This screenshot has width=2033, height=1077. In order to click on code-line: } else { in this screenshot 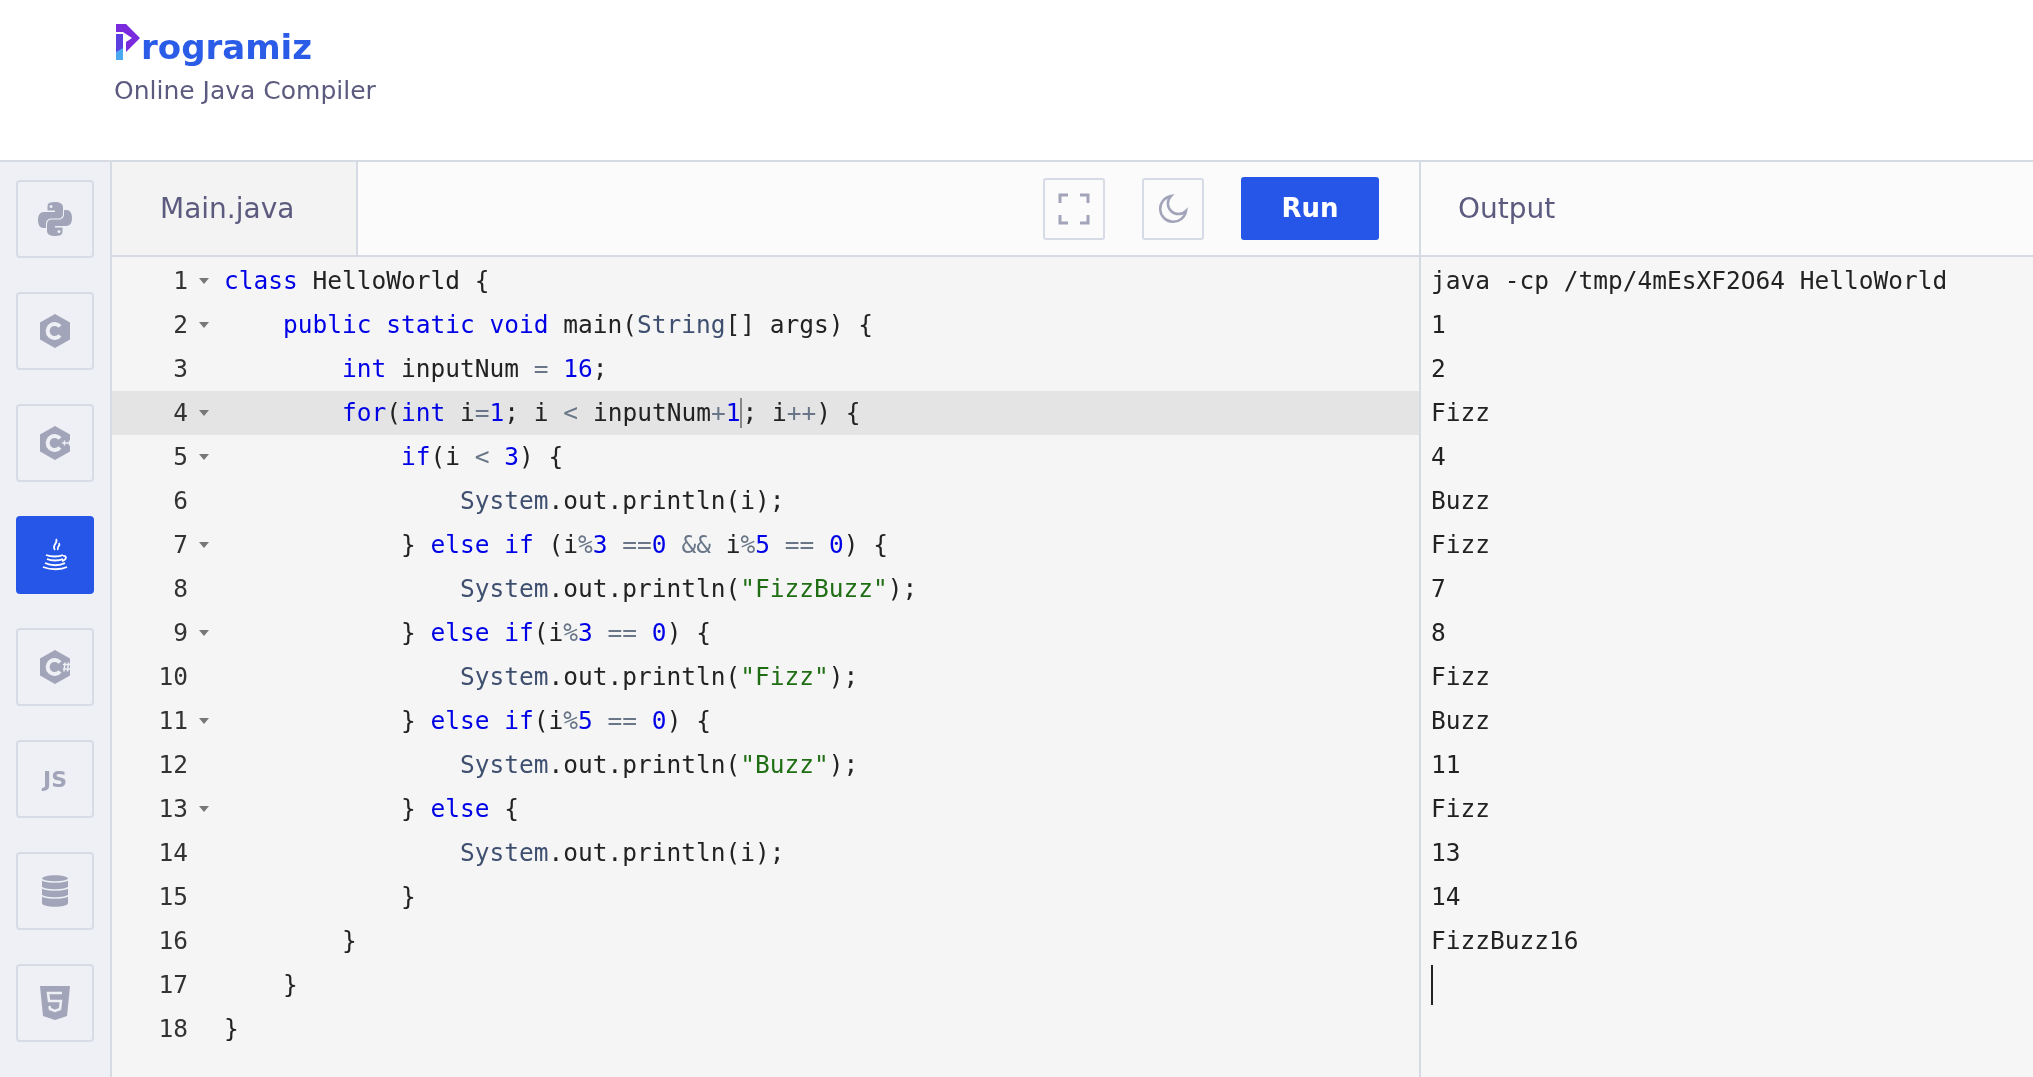, I will do `click(460, 808)`.